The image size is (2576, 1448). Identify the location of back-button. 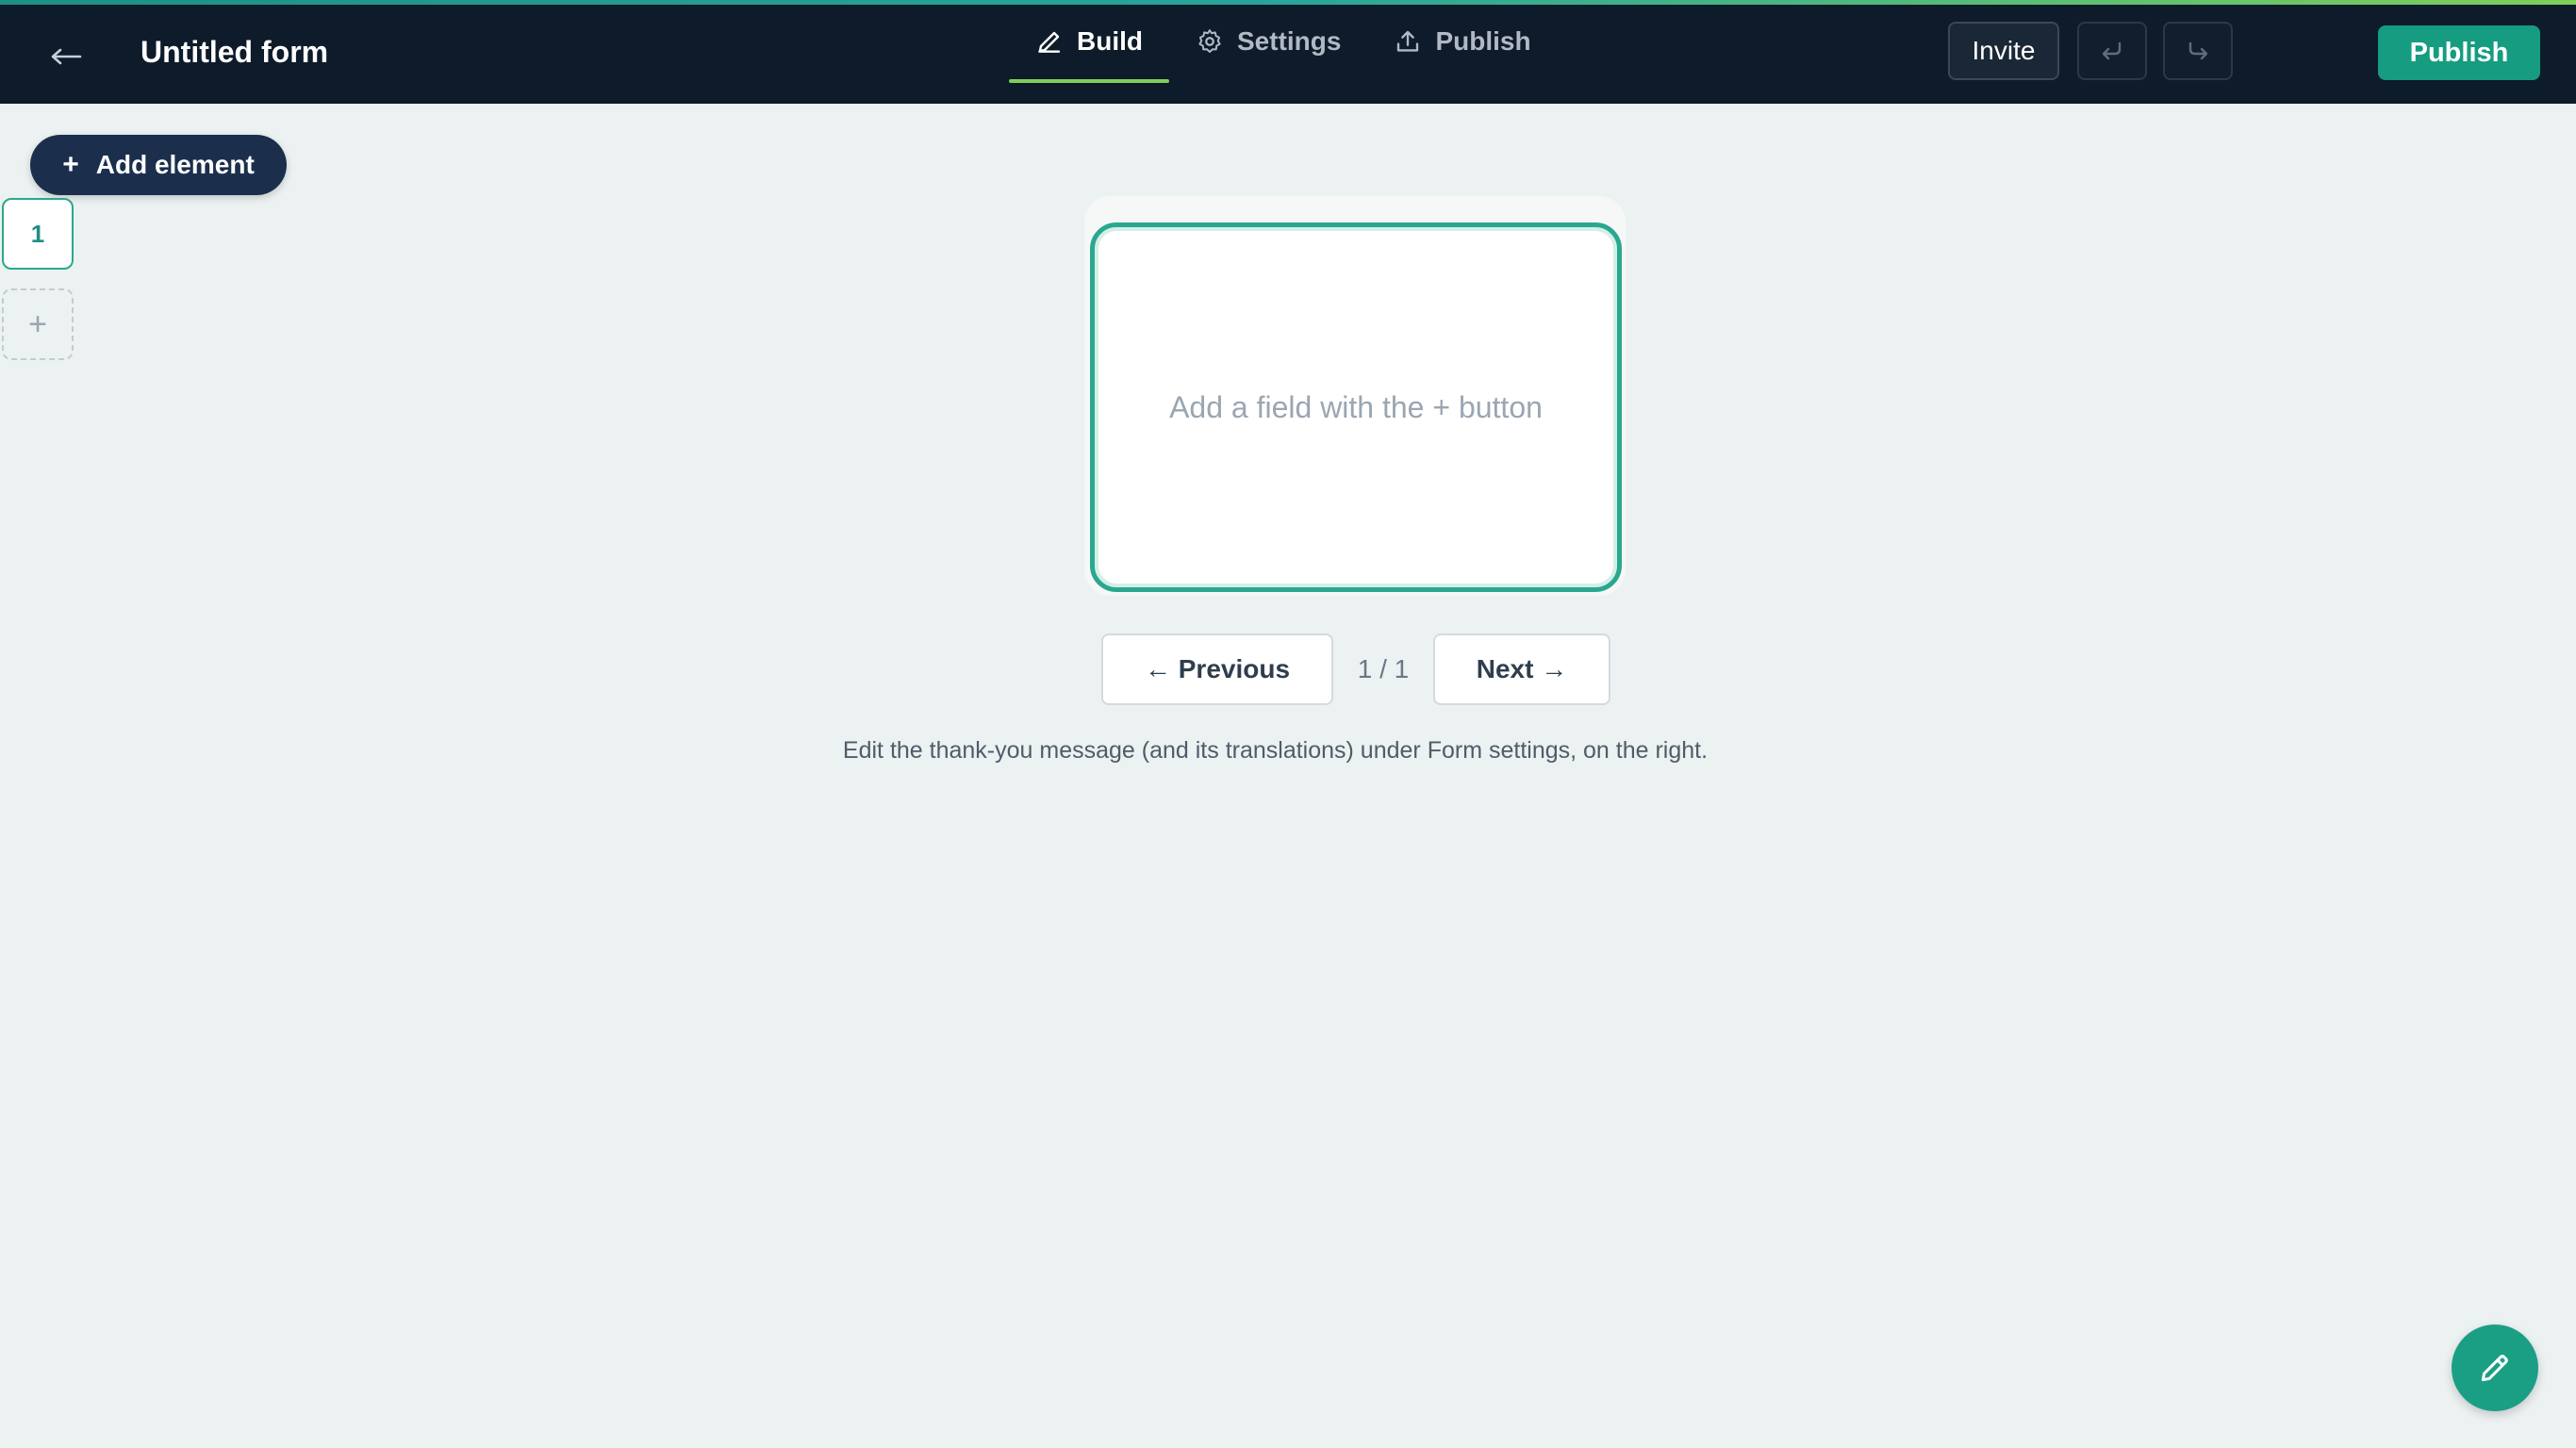
(66, 56).